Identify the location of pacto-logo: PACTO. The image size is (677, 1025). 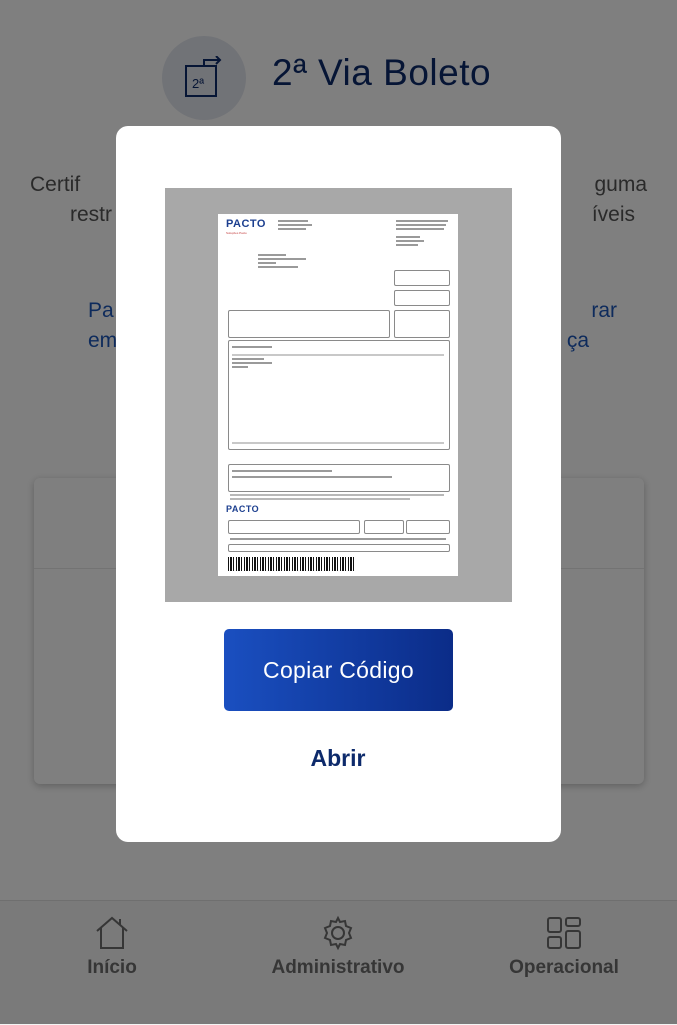
(246, 224).